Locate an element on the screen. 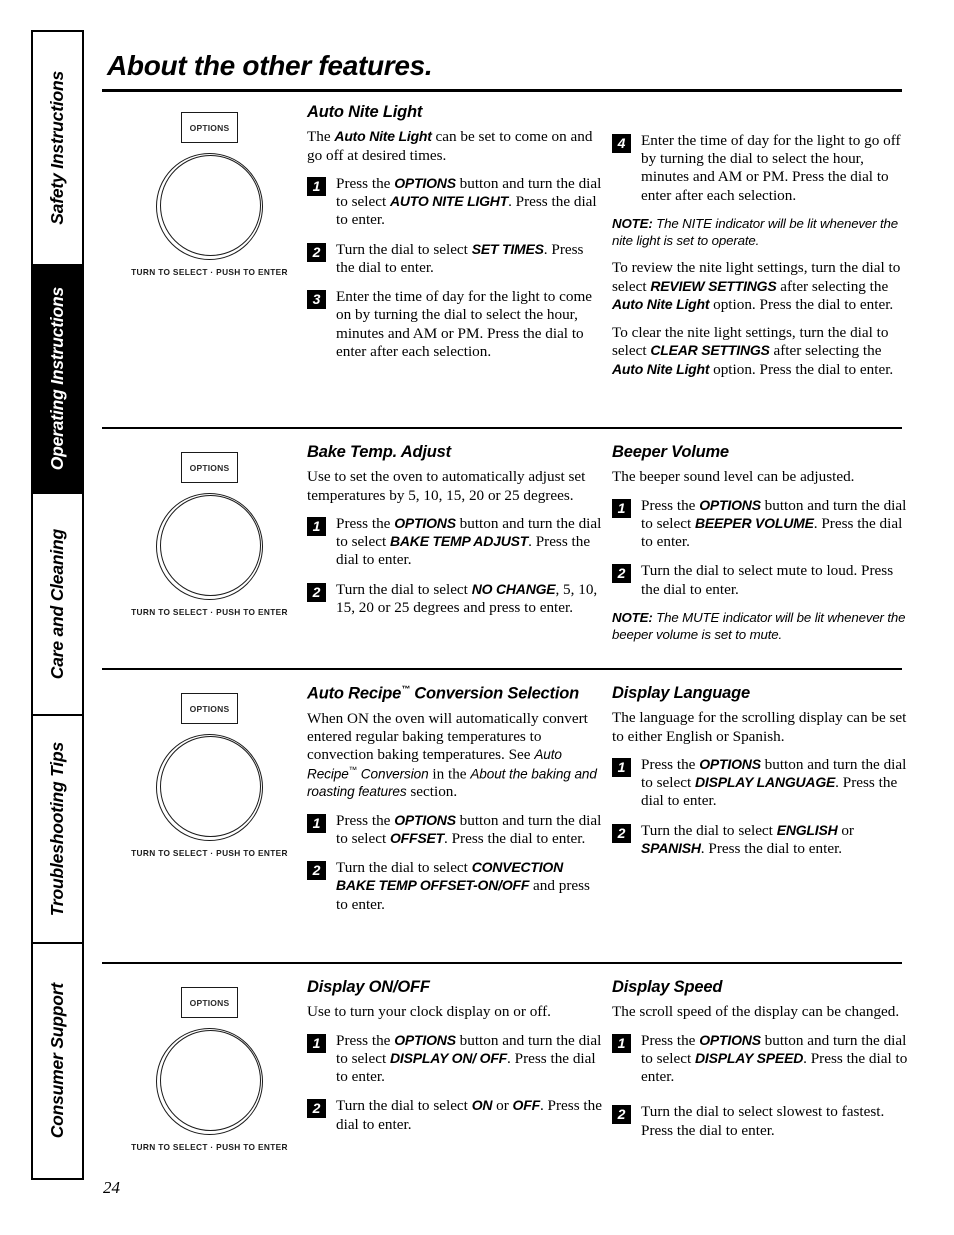 This screenshot has height=1235, width=954. text-run: in the is located at coordinates (449, 774).